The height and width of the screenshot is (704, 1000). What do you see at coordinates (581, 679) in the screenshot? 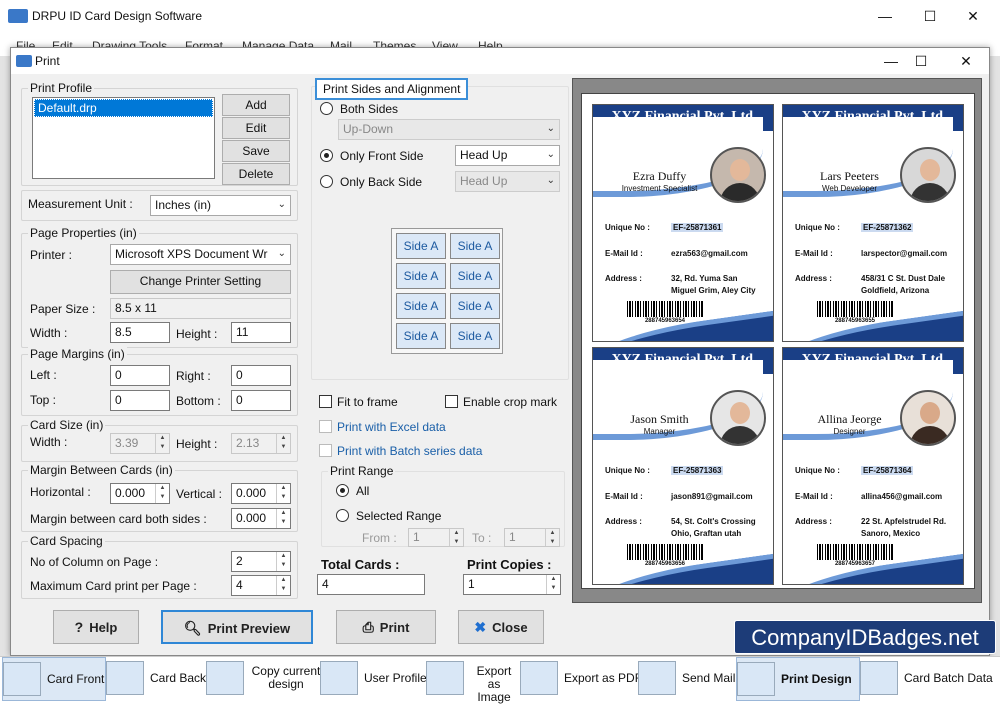
I see `toolbar-export-pdf: Export as PDF` at bounding box center [581, 679].